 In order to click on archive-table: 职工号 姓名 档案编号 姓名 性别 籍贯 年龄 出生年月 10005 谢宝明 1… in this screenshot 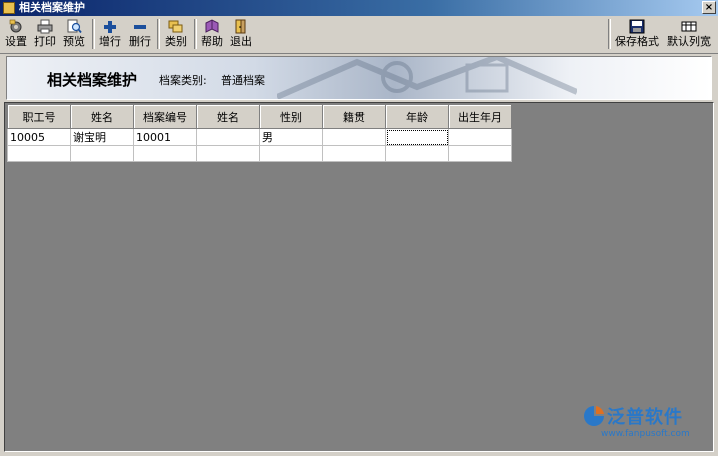, I will do `click(259, 133)`.